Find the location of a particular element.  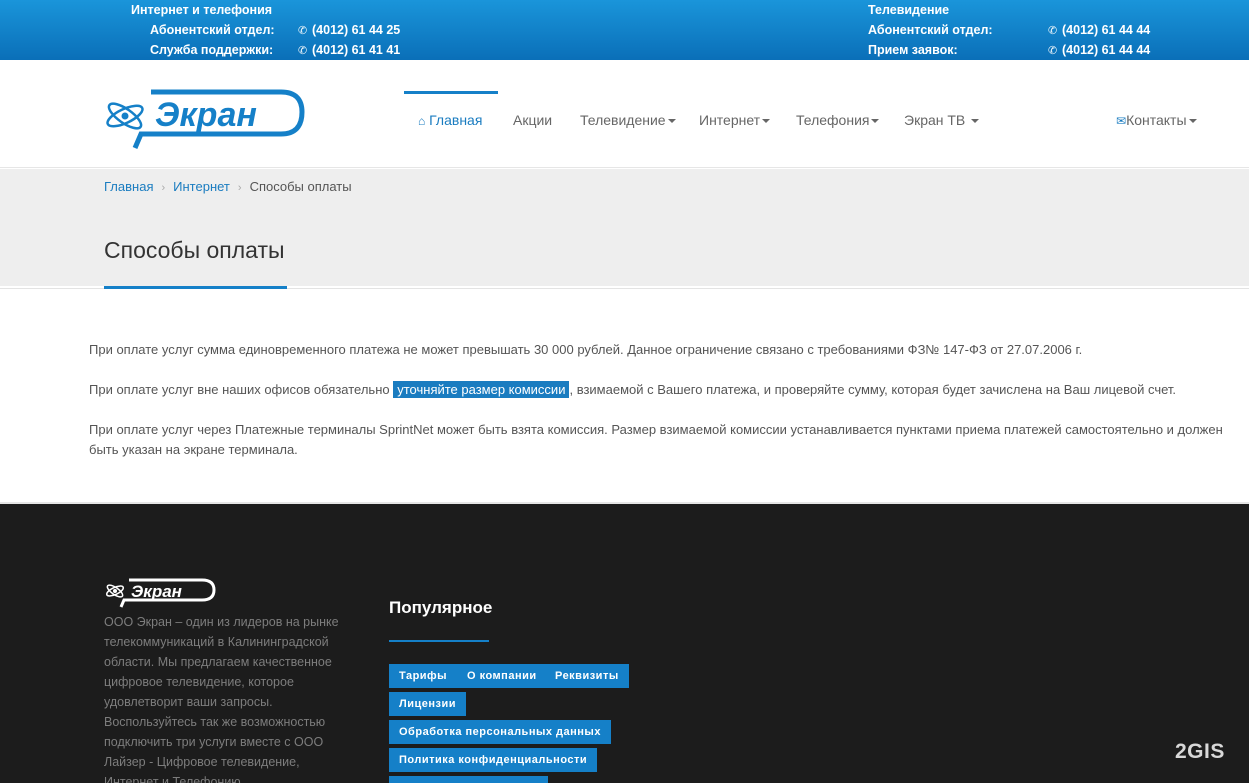

tag-tariffs: Тарифы is located at coordinates (423, 676).